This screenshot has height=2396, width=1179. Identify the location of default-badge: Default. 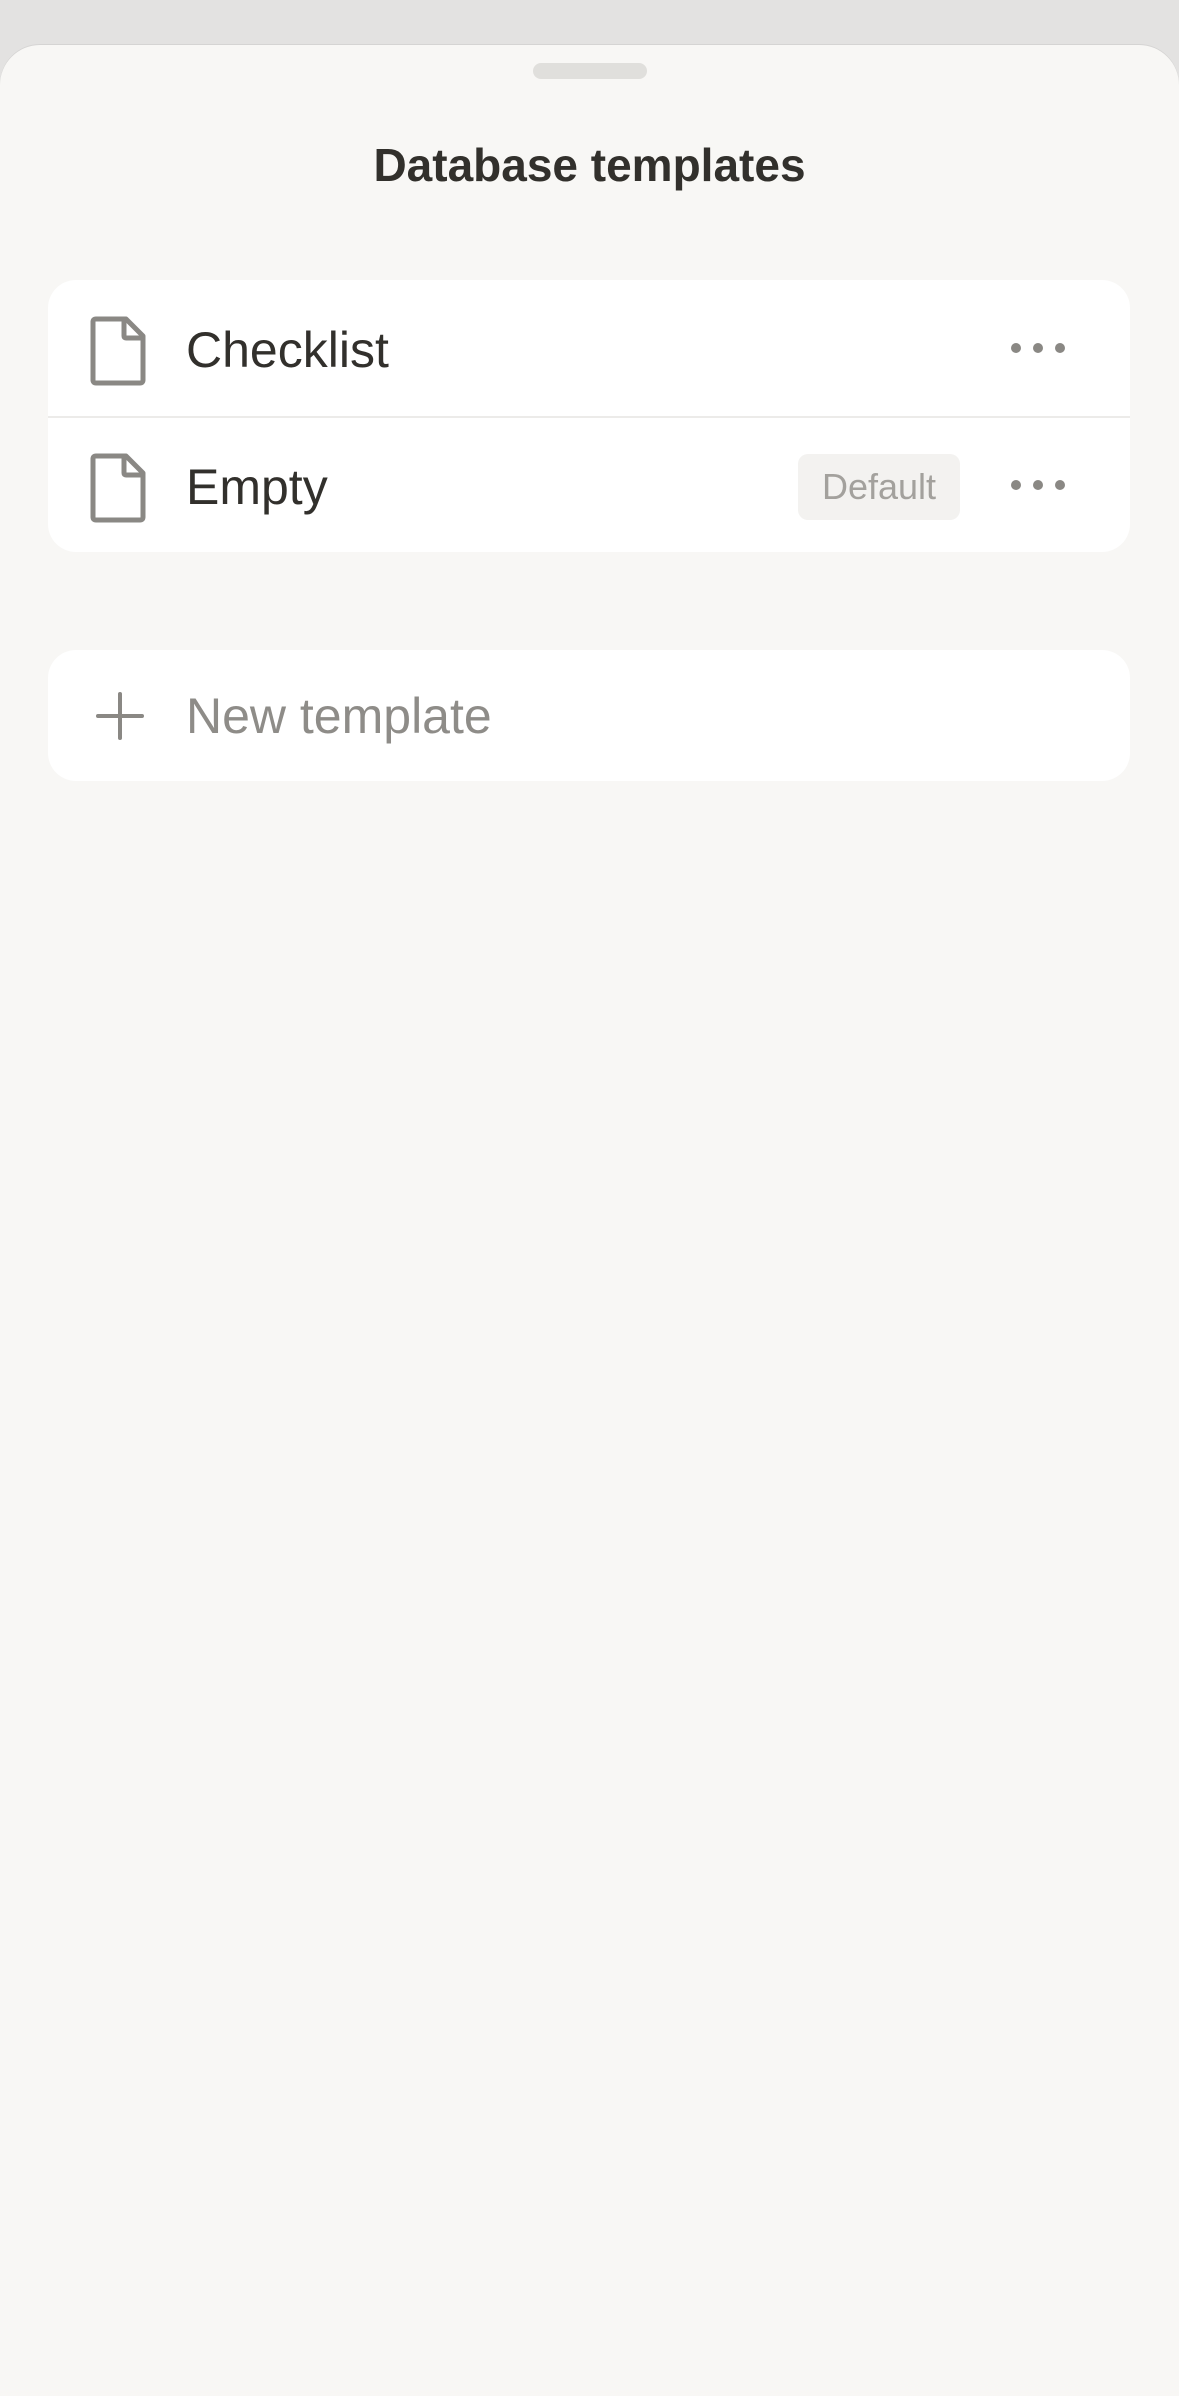
(879, 487).